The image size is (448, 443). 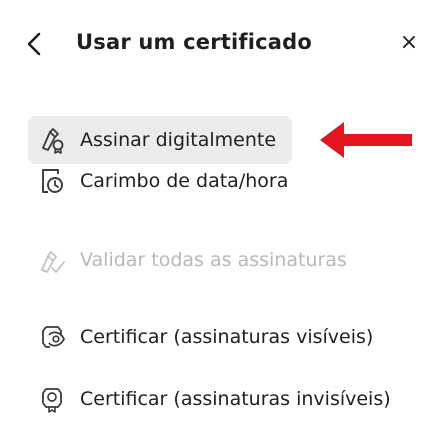 I want to click on validate-signatures-icon, so click(x=53, y=262).